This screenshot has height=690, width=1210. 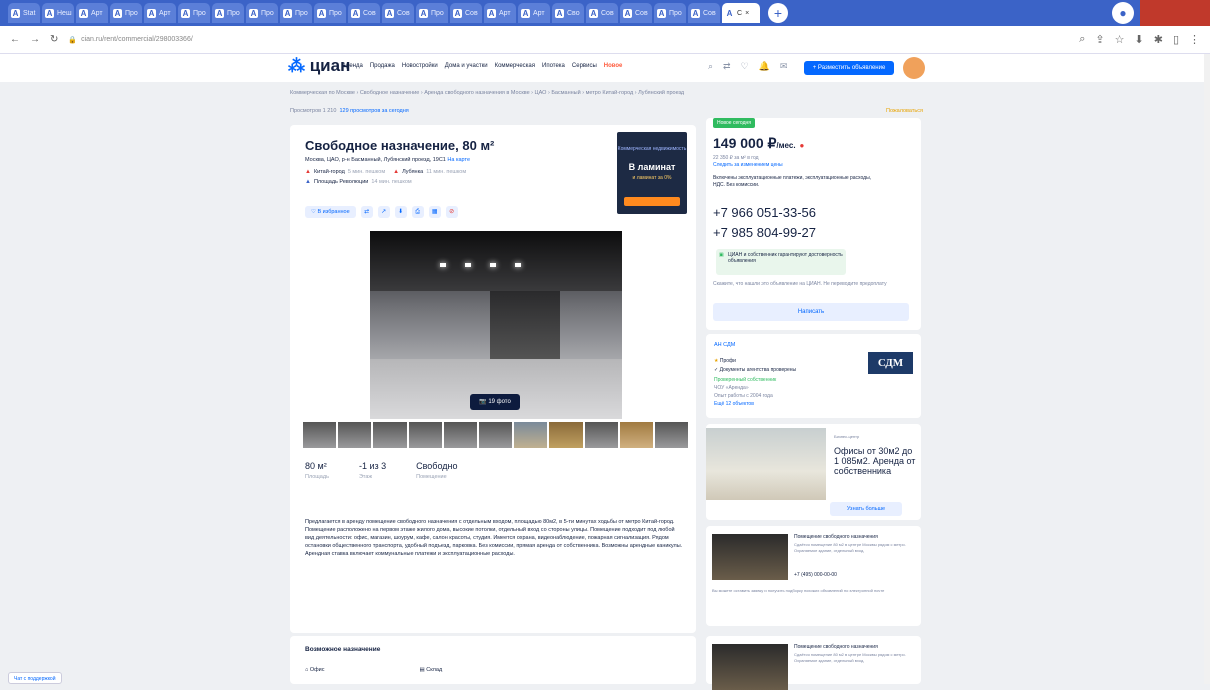 What do you see at coordinates (420, 66) in the screenshot?
I see `nav-item: Новостройки` at bounding box center [420, 66].